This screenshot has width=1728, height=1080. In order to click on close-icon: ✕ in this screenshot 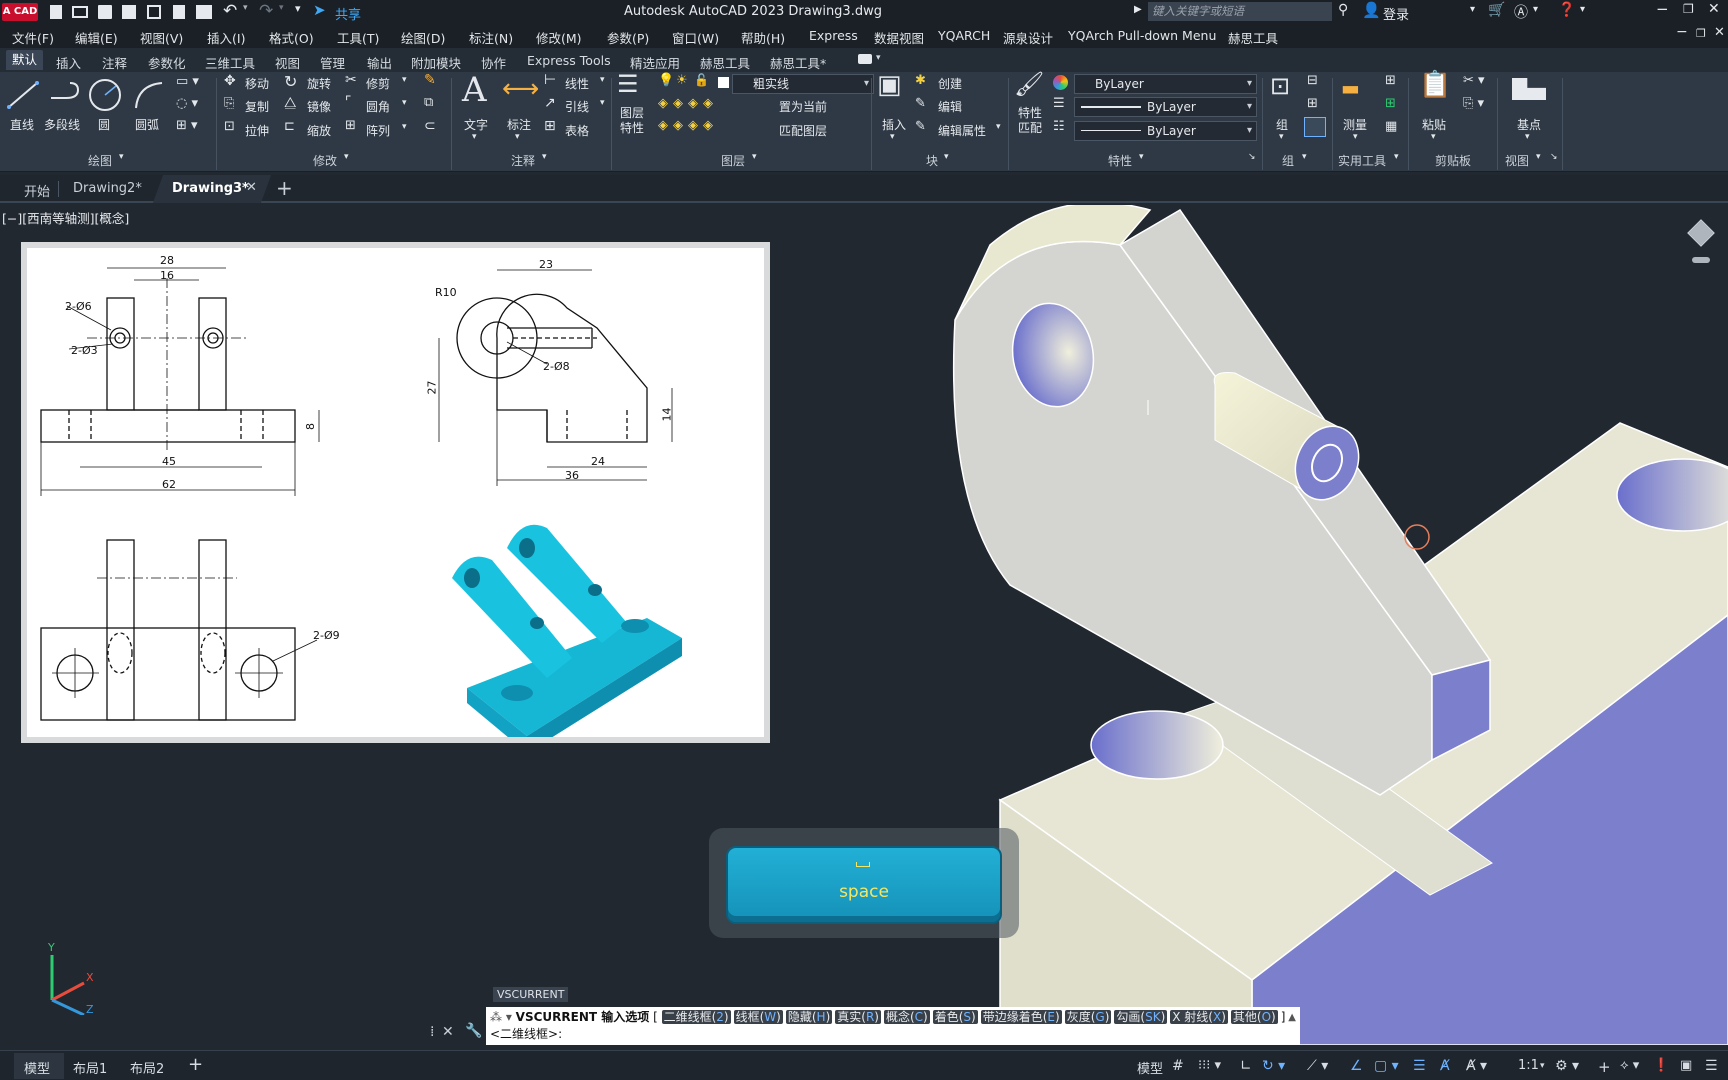, I will do `click(1714, 9)`.